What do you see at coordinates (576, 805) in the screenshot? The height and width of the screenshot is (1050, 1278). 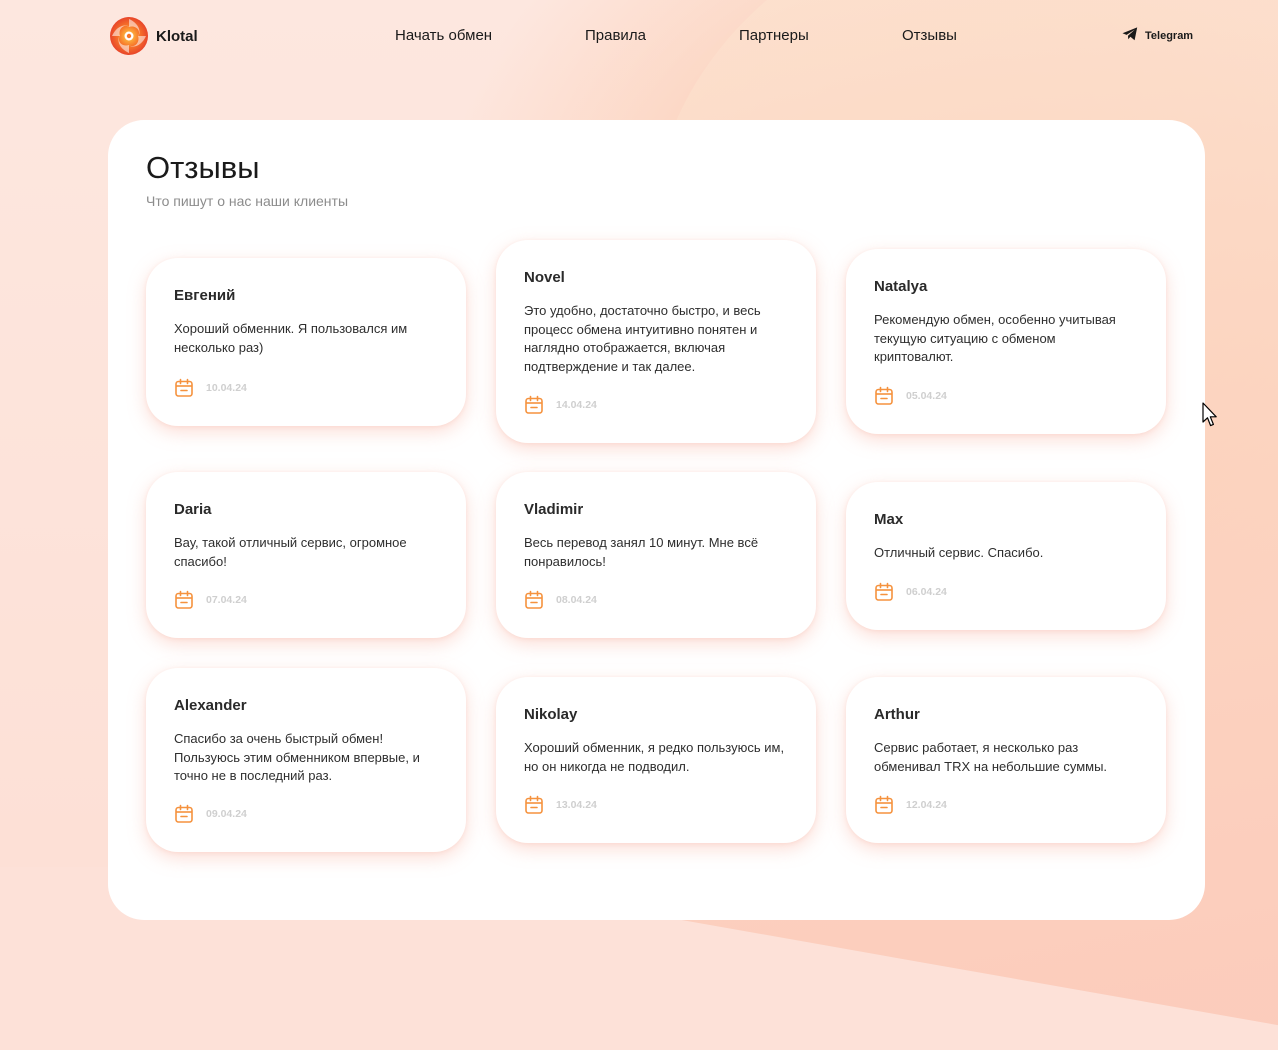 I see `review-date-value: 13.04.24` at bounding box center [576, 805].